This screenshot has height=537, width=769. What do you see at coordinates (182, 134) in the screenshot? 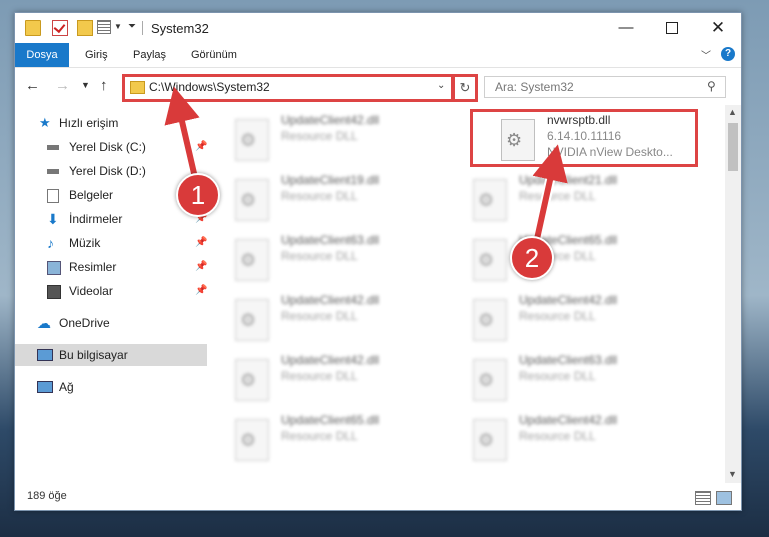
I see `arrow-1-body` at bounding box center [182, 134].